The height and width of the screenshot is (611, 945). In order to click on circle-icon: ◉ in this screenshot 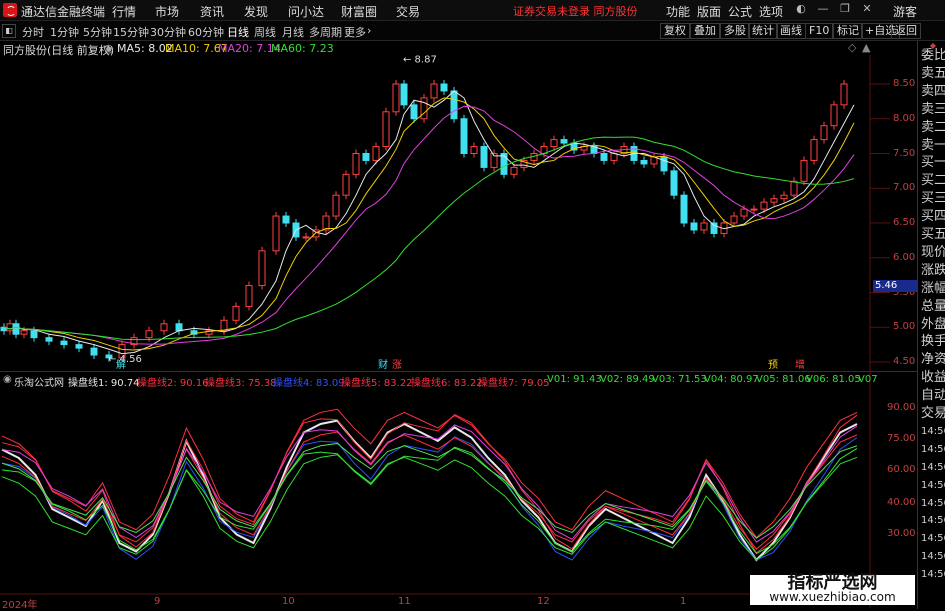, I will do `click(7, 379)`.